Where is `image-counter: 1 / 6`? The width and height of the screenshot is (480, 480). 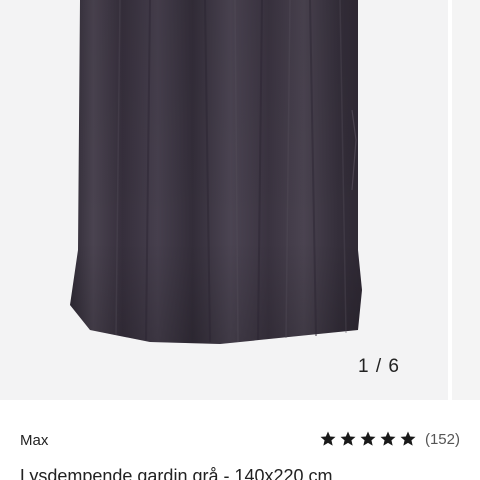 image-counter: 1 / 6 is located at coordinates (379, 366).